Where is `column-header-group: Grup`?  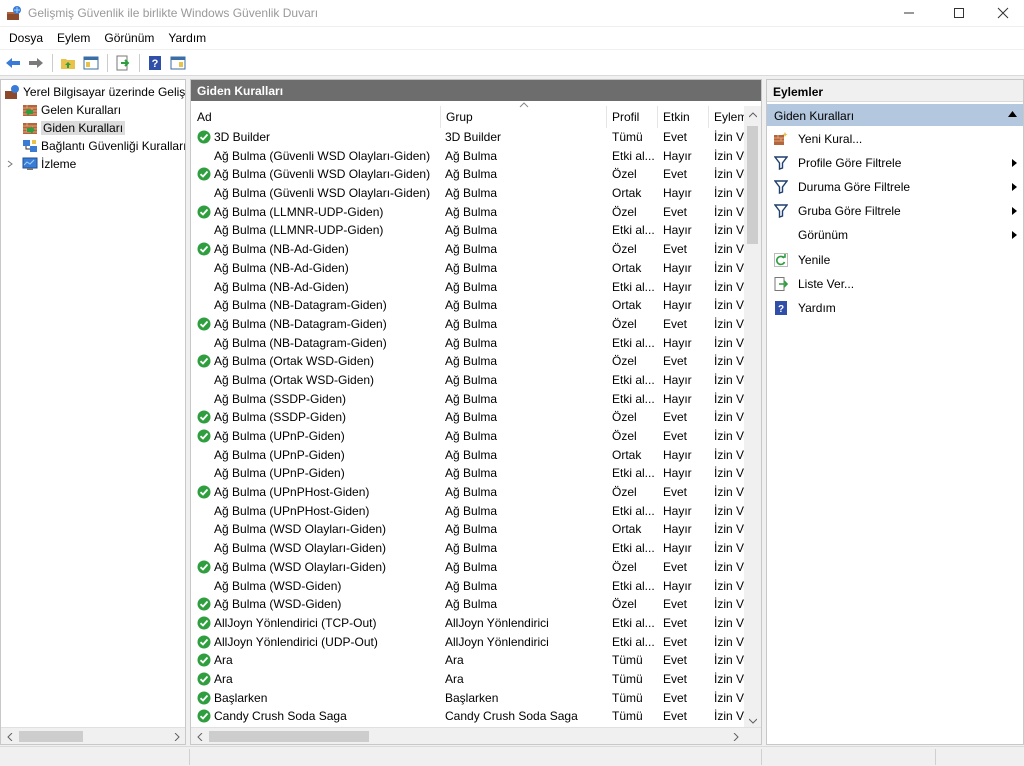 column-header-group: Grup is located at coordinates (523, 117).